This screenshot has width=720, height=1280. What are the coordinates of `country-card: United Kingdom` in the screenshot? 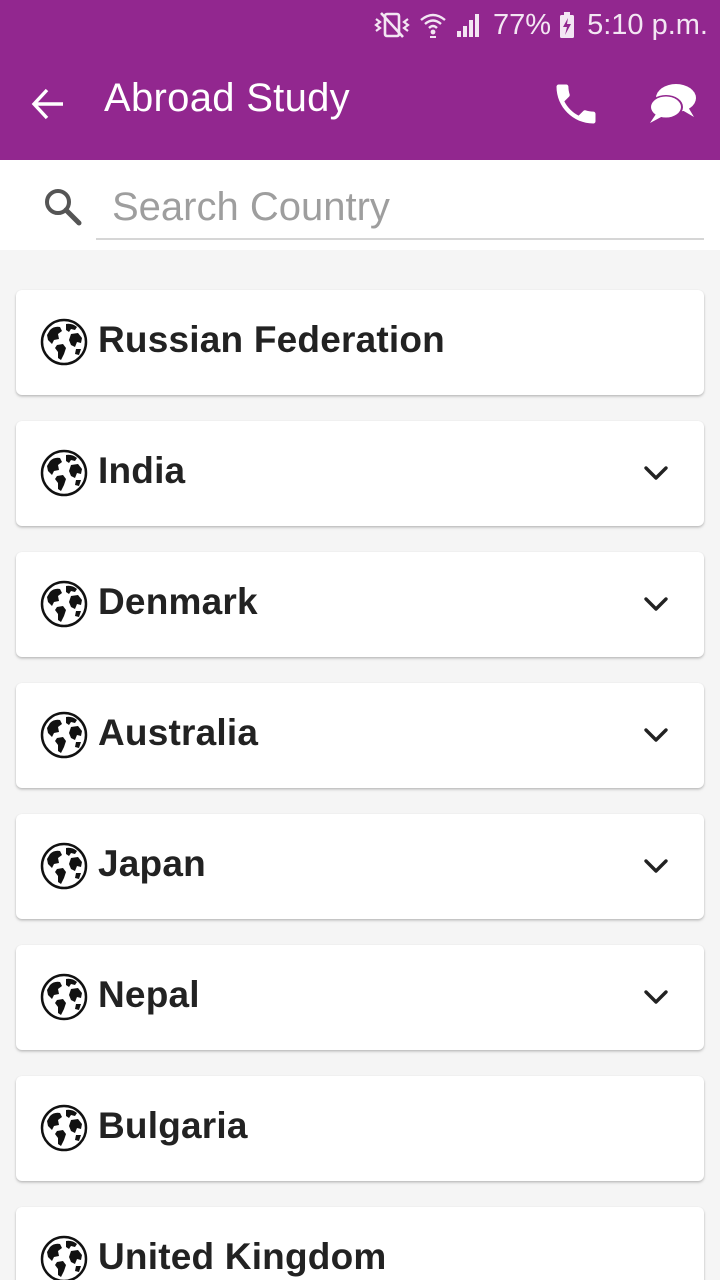 It's located at (360, 1243).